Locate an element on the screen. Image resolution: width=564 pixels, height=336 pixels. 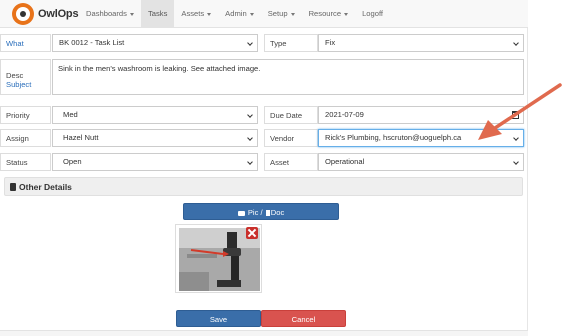
nav-label: Admin is located at coordinates (236, 13).